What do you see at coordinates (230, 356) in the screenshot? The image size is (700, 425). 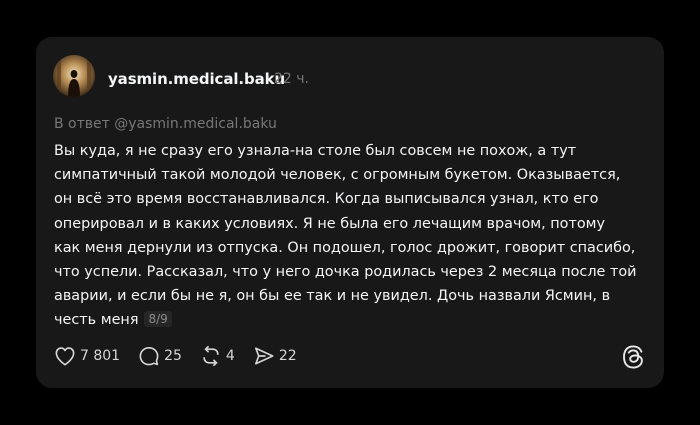 I see `repost-count: 4` at bounding box center [230, 356].